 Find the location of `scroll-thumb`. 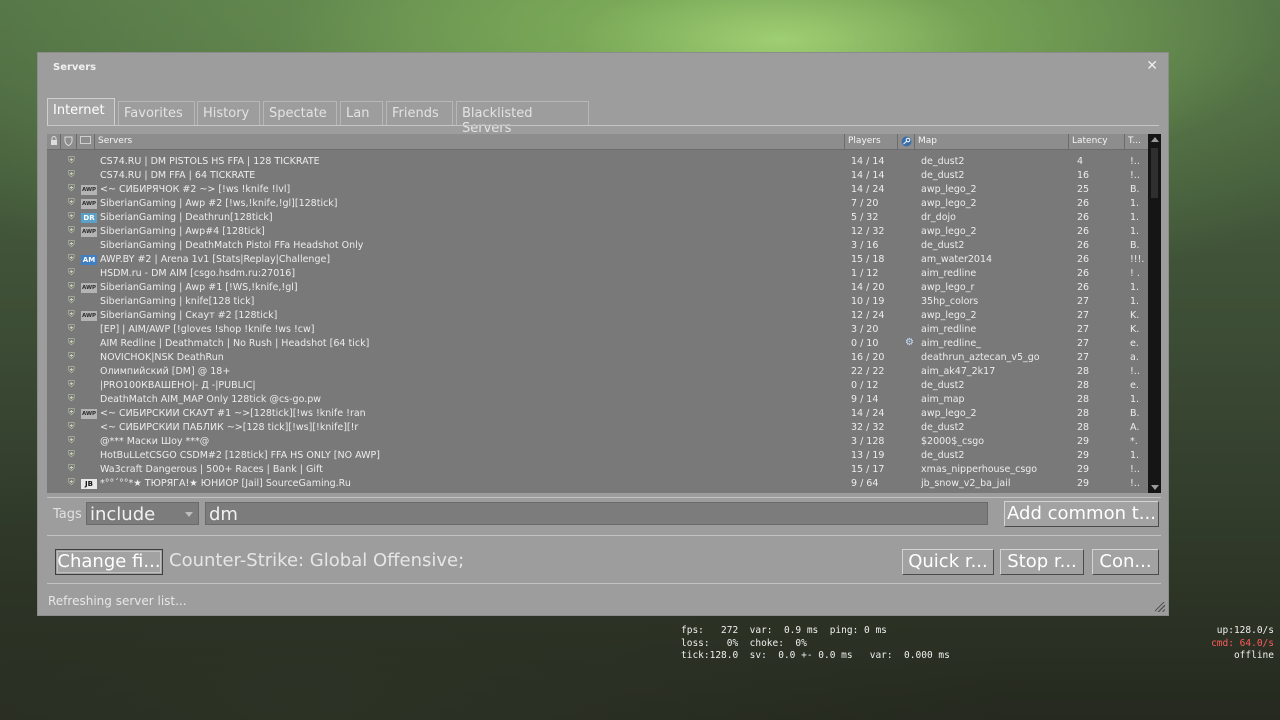

scroll-thumb is located at coordinates (1154, 173).